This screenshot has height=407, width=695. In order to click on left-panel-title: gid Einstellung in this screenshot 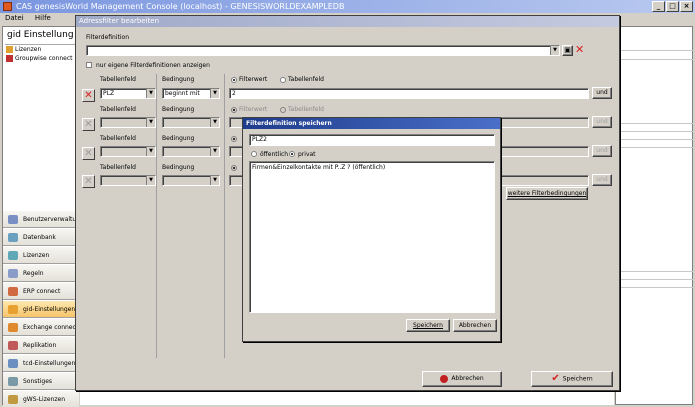, I will do `click(40, 35)`.